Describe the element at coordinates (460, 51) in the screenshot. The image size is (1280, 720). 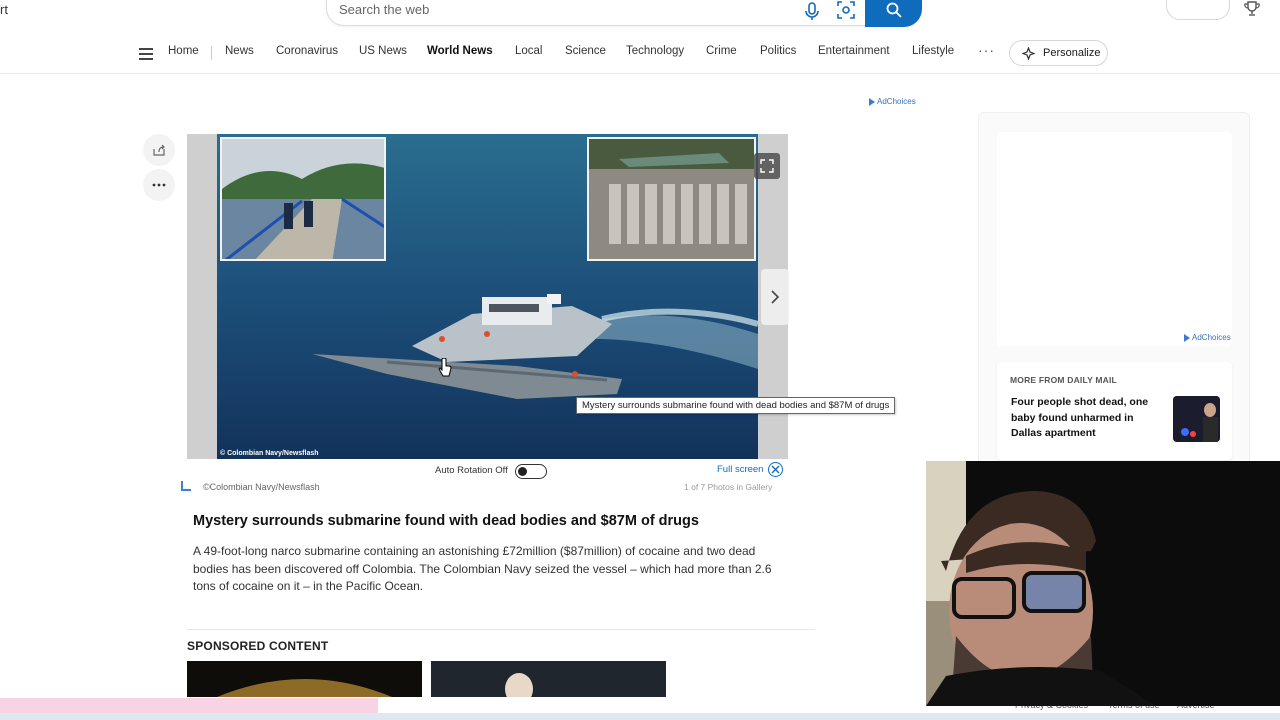
I see `nav-item-world-news: World News` at that location.